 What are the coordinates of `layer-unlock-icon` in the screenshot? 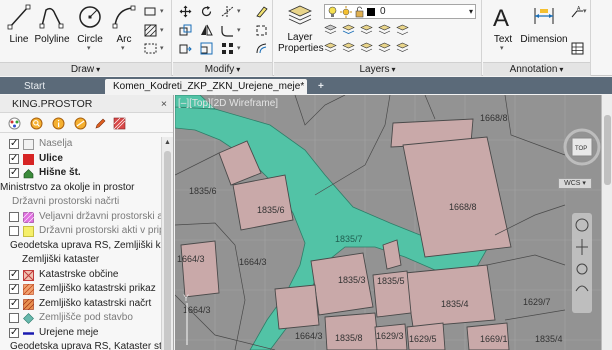 It's located at (402, 48).